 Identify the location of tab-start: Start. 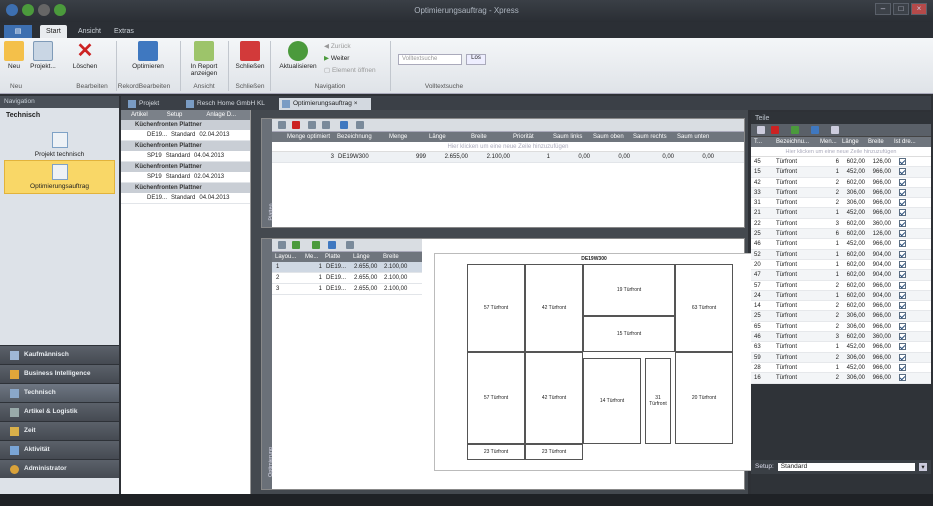
(53, 31).